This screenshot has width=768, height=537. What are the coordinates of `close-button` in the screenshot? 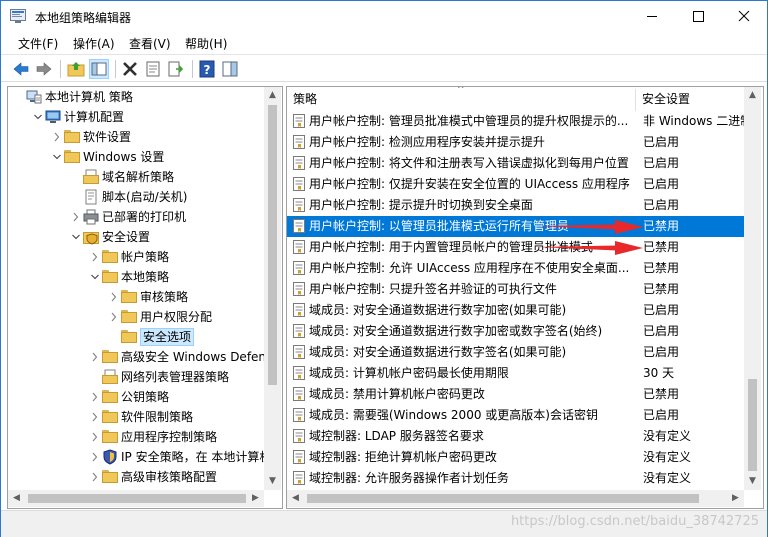 It's located at (744, 16).